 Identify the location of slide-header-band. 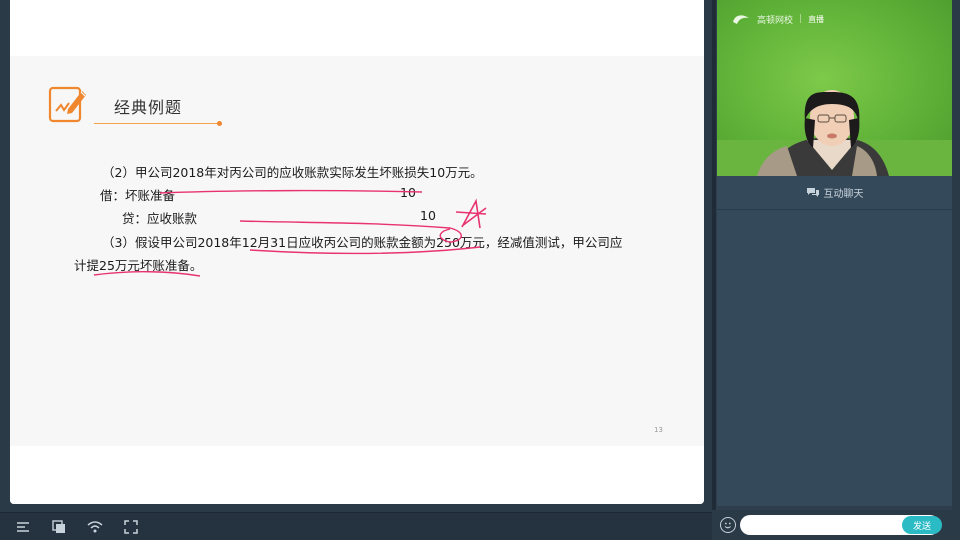
(357, 28).